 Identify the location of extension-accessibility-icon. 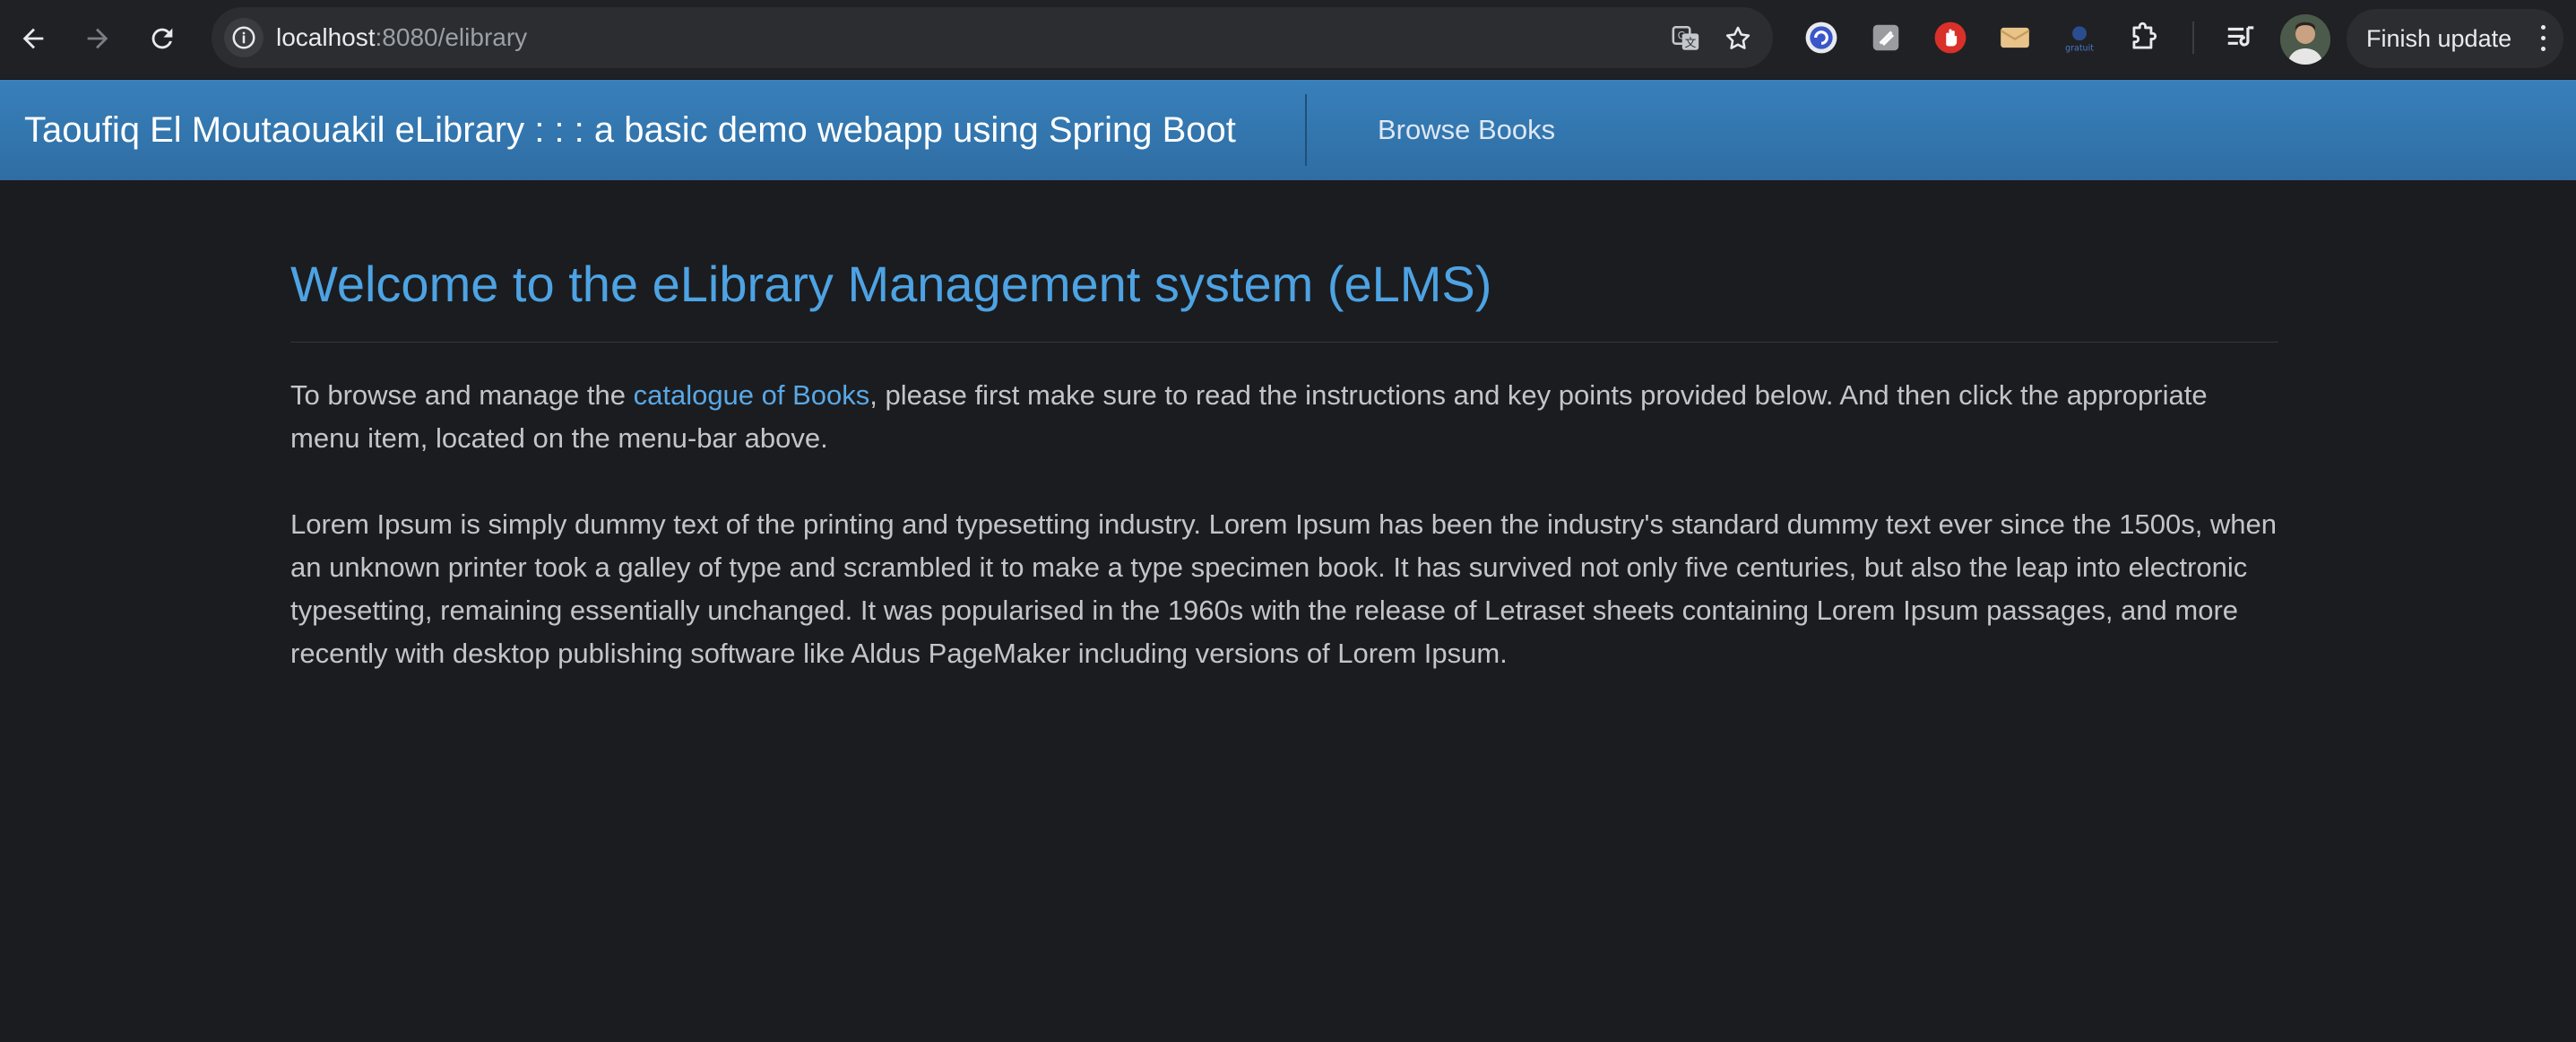
(1821, 38).